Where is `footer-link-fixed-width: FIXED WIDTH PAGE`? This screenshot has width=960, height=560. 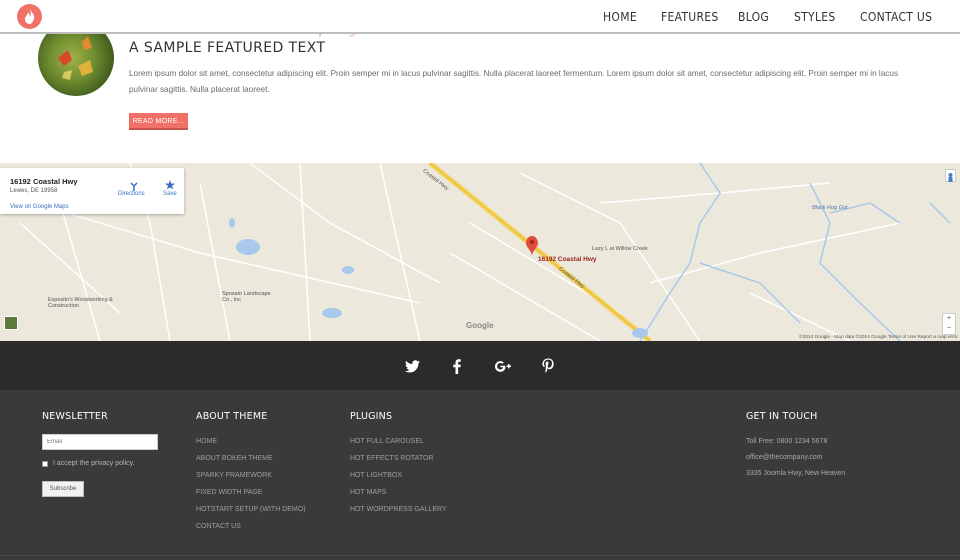 footer-link-fixed-width: FIXED WIDTH PAGE is located at coordinates (251, 492).